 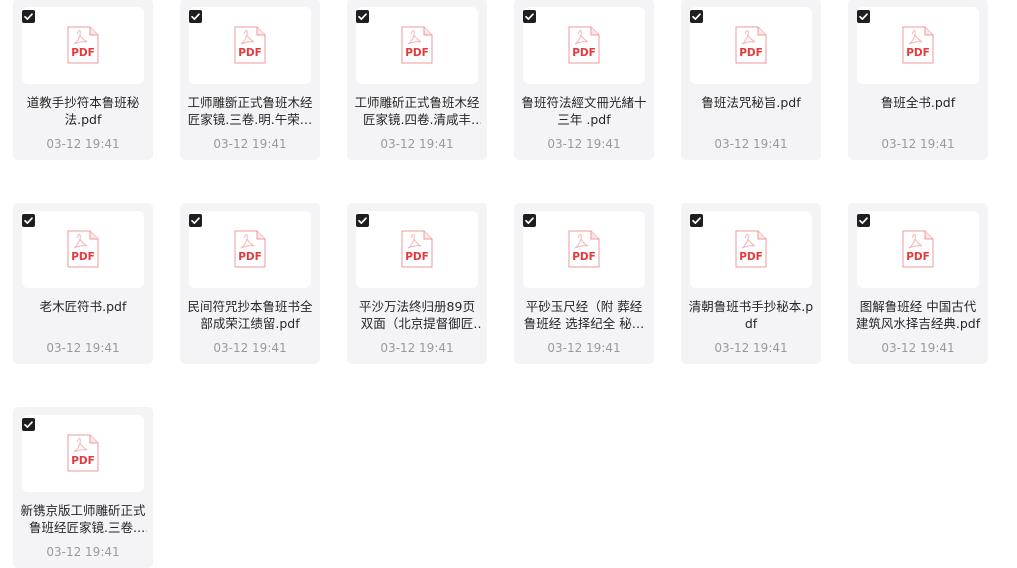 I want to click on file-card: PDF 鲁班法咒秘旨.pdf 03-12 19:41, so click(x=751, y=80).